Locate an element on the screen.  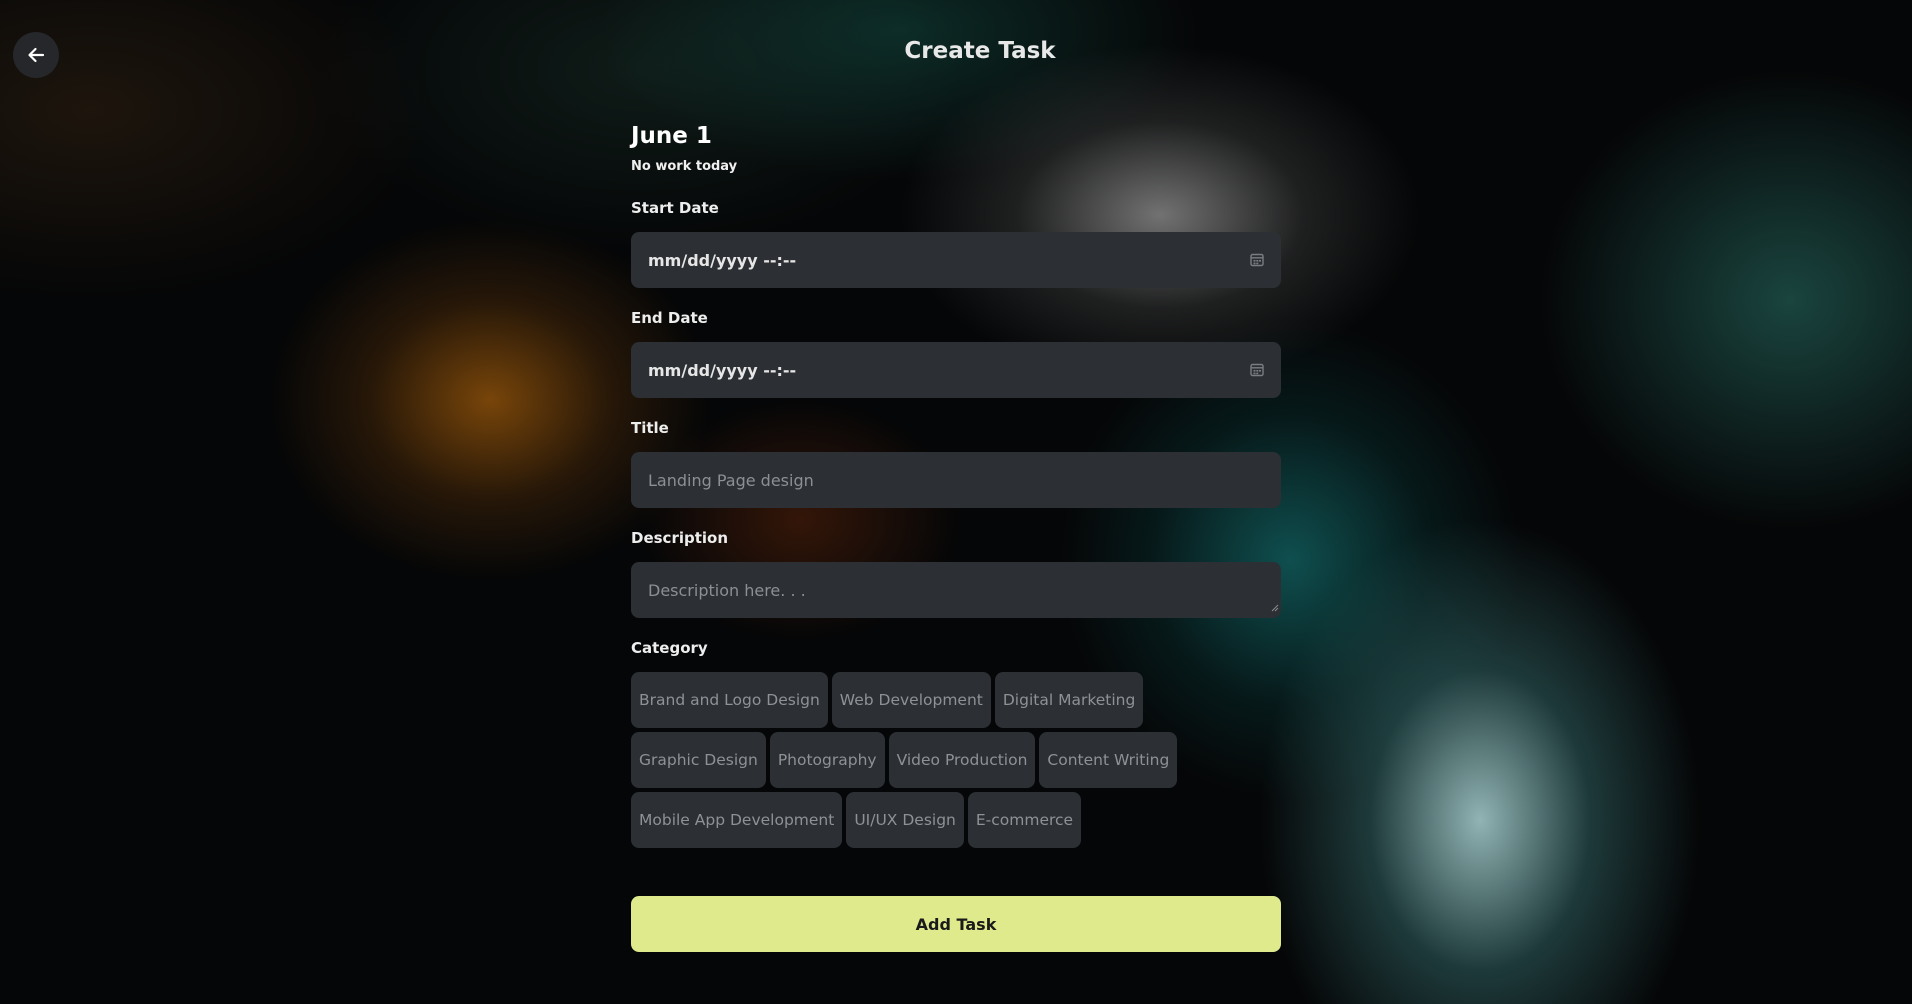
start-date-input: mm/dd/yyyy --:-- is located at coordinates (956, 260).